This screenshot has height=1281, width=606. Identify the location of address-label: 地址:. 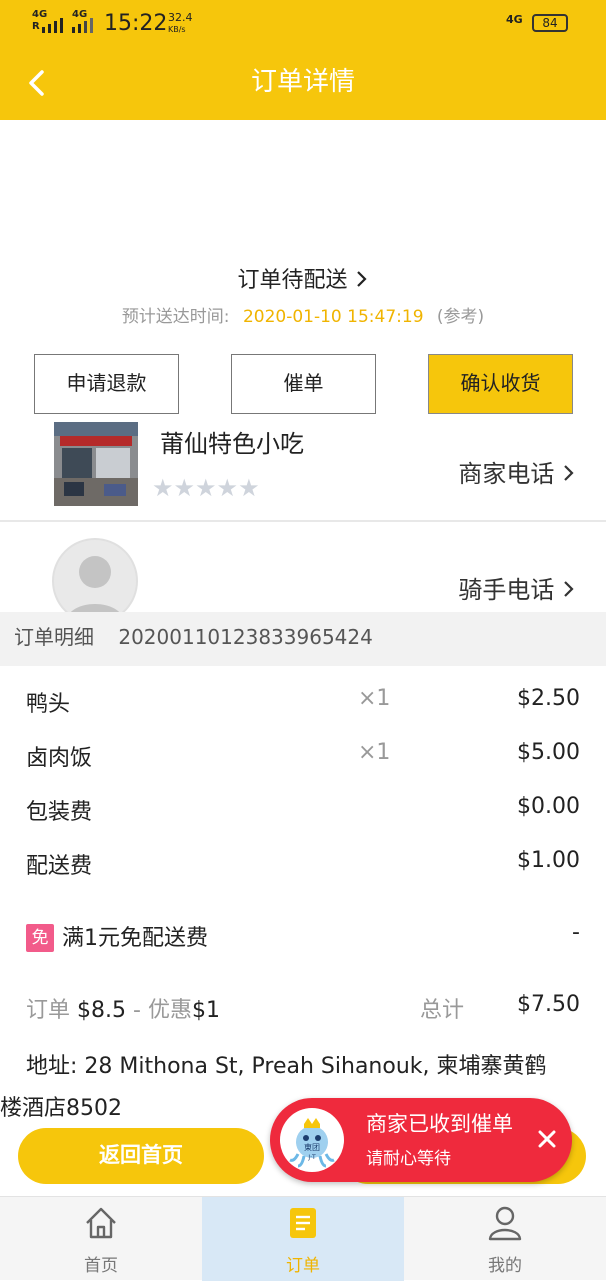
(52, 1066).